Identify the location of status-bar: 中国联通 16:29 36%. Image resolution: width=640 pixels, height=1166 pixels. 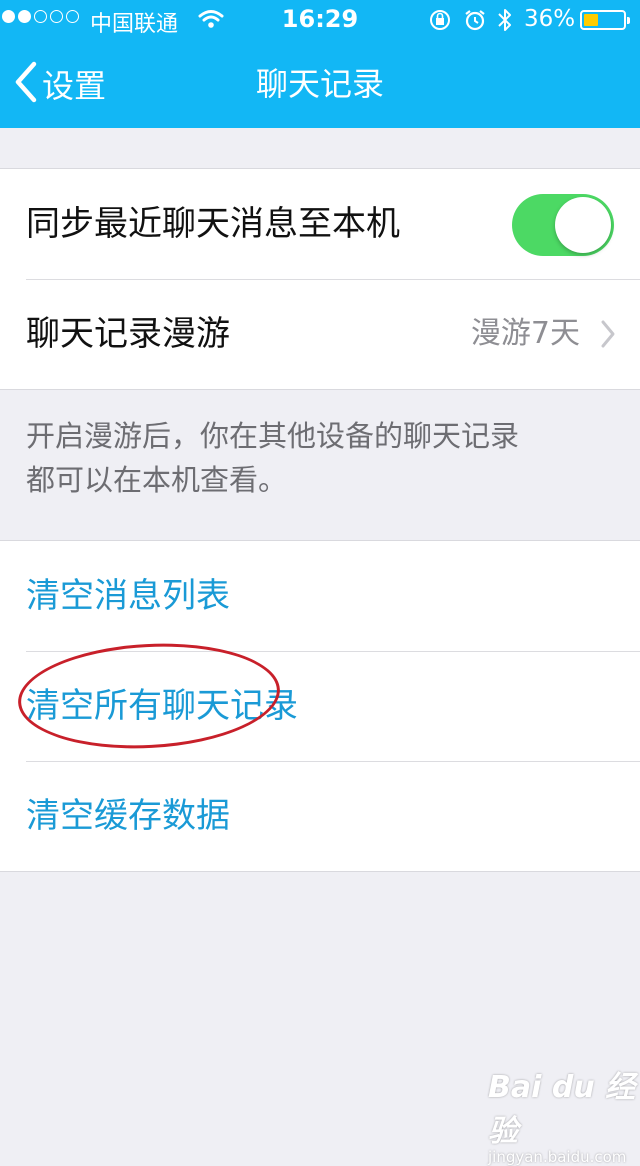
(320, 20).